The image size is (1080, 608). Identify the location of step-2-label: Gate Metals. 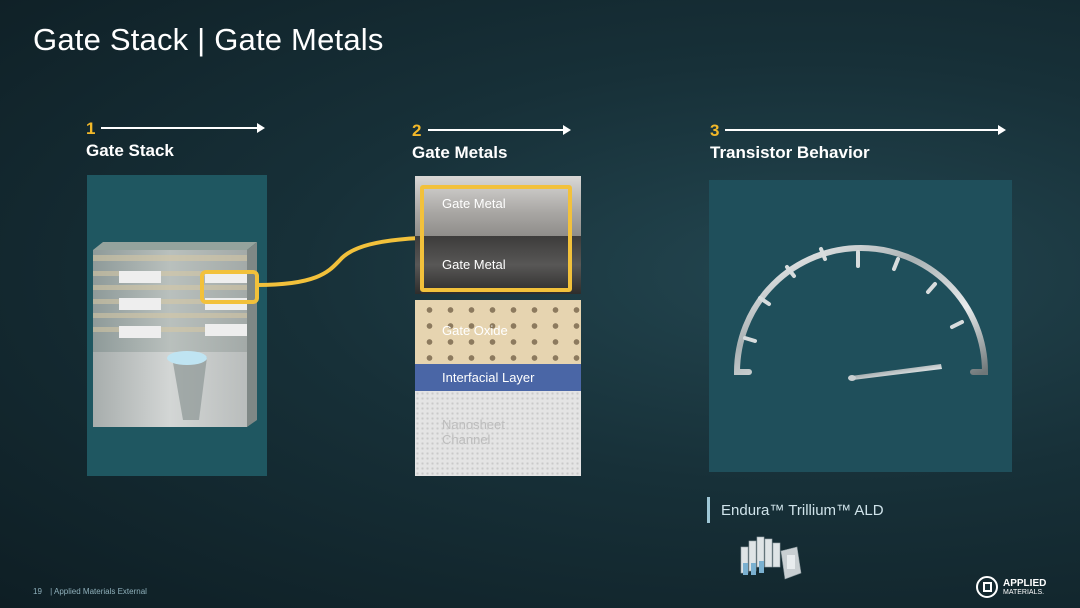
(460, 152).